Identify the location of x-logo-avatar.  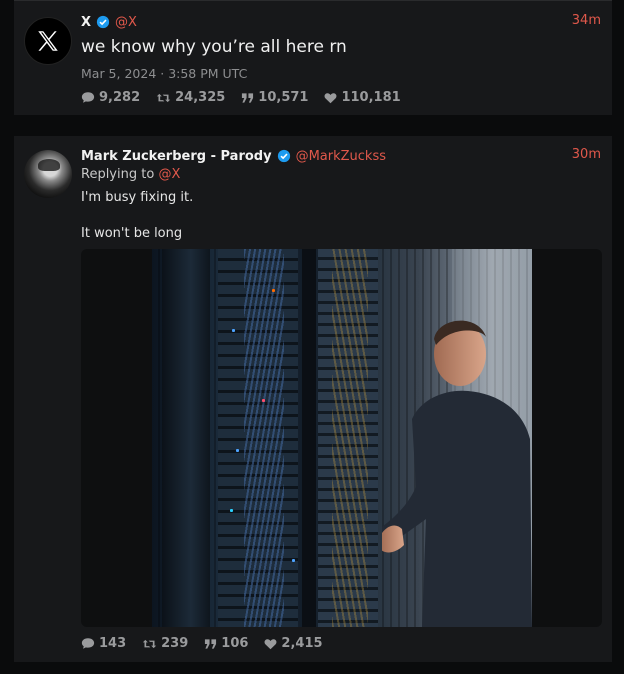
(48, 41).